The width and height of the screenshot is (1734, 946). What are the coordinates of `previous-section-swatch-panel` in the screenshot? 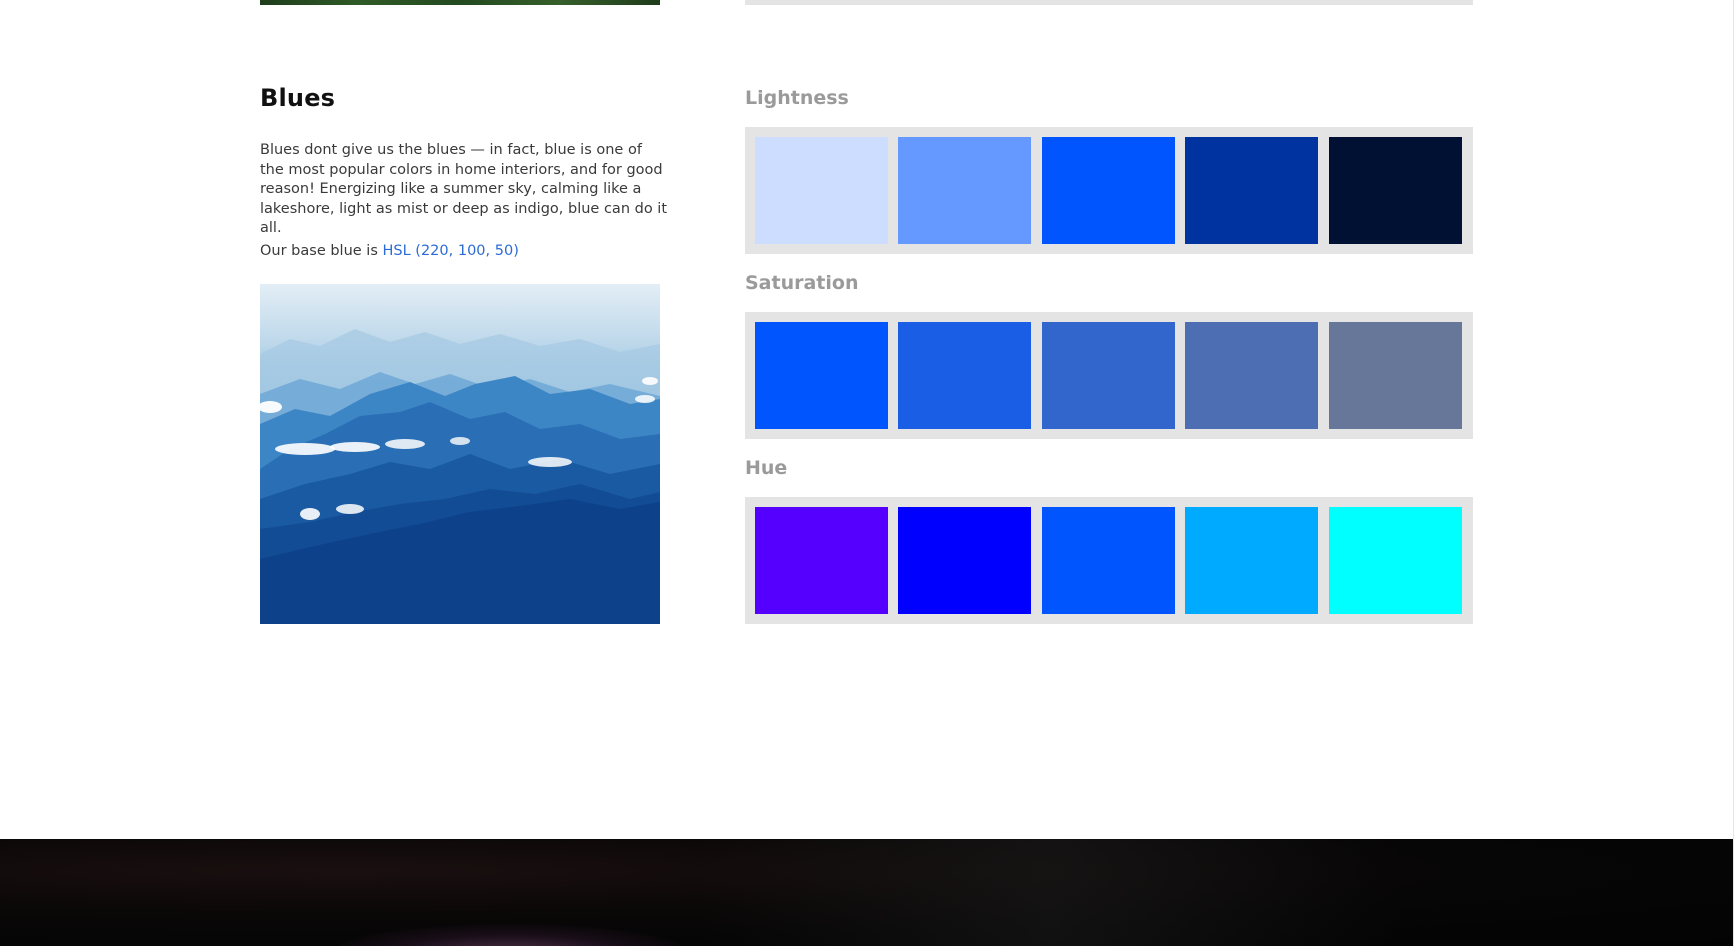 It's located at (1109, 2).